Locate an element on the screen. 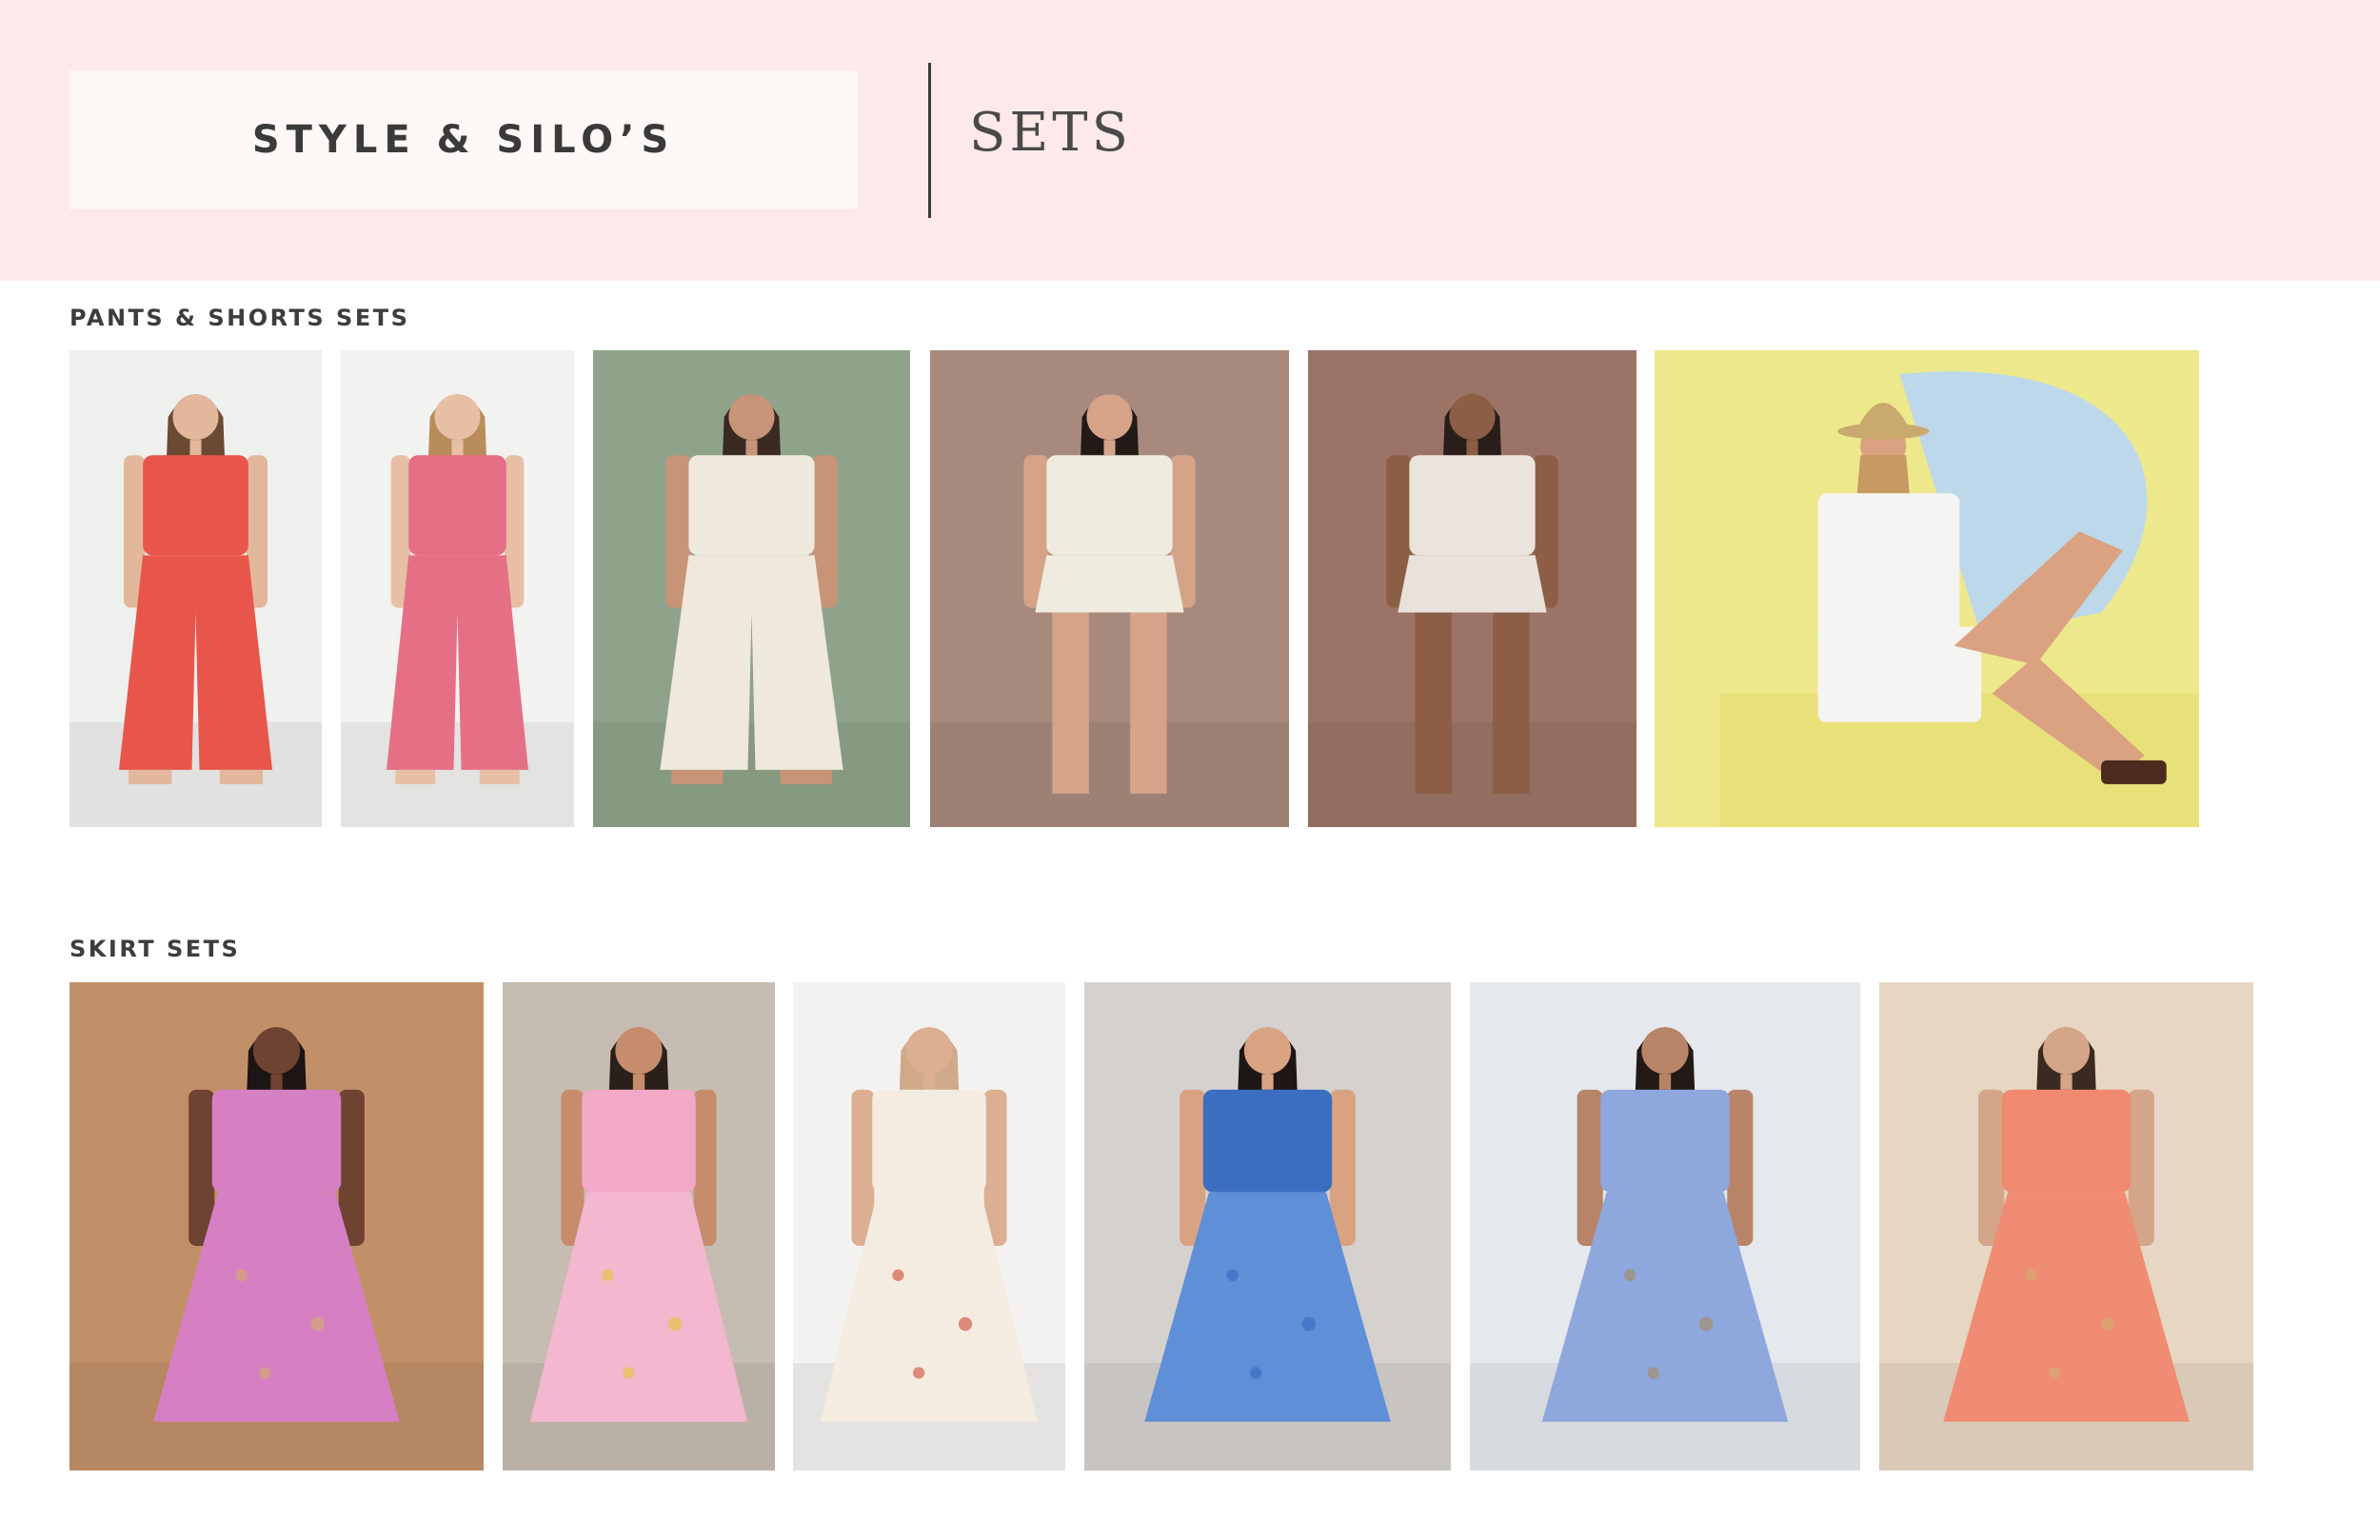 Image resolution: width=2380 pixels, height=1540 pixels. product-image-cream-ric-rac-trim-pants-set is located at coordinates (751, 588).